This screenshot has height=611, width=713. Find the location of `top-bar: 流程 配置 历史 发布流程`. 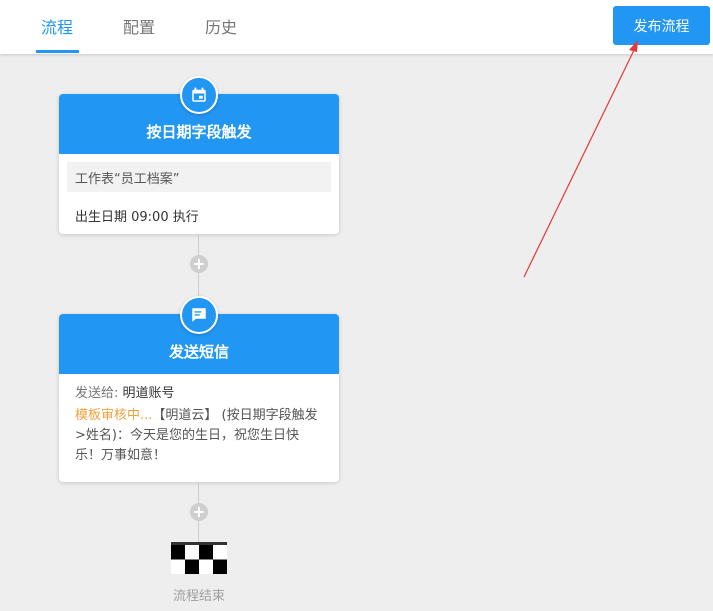

top-bar: 流程 配置 历史 发布流程 is located at coordinates (356, 27).